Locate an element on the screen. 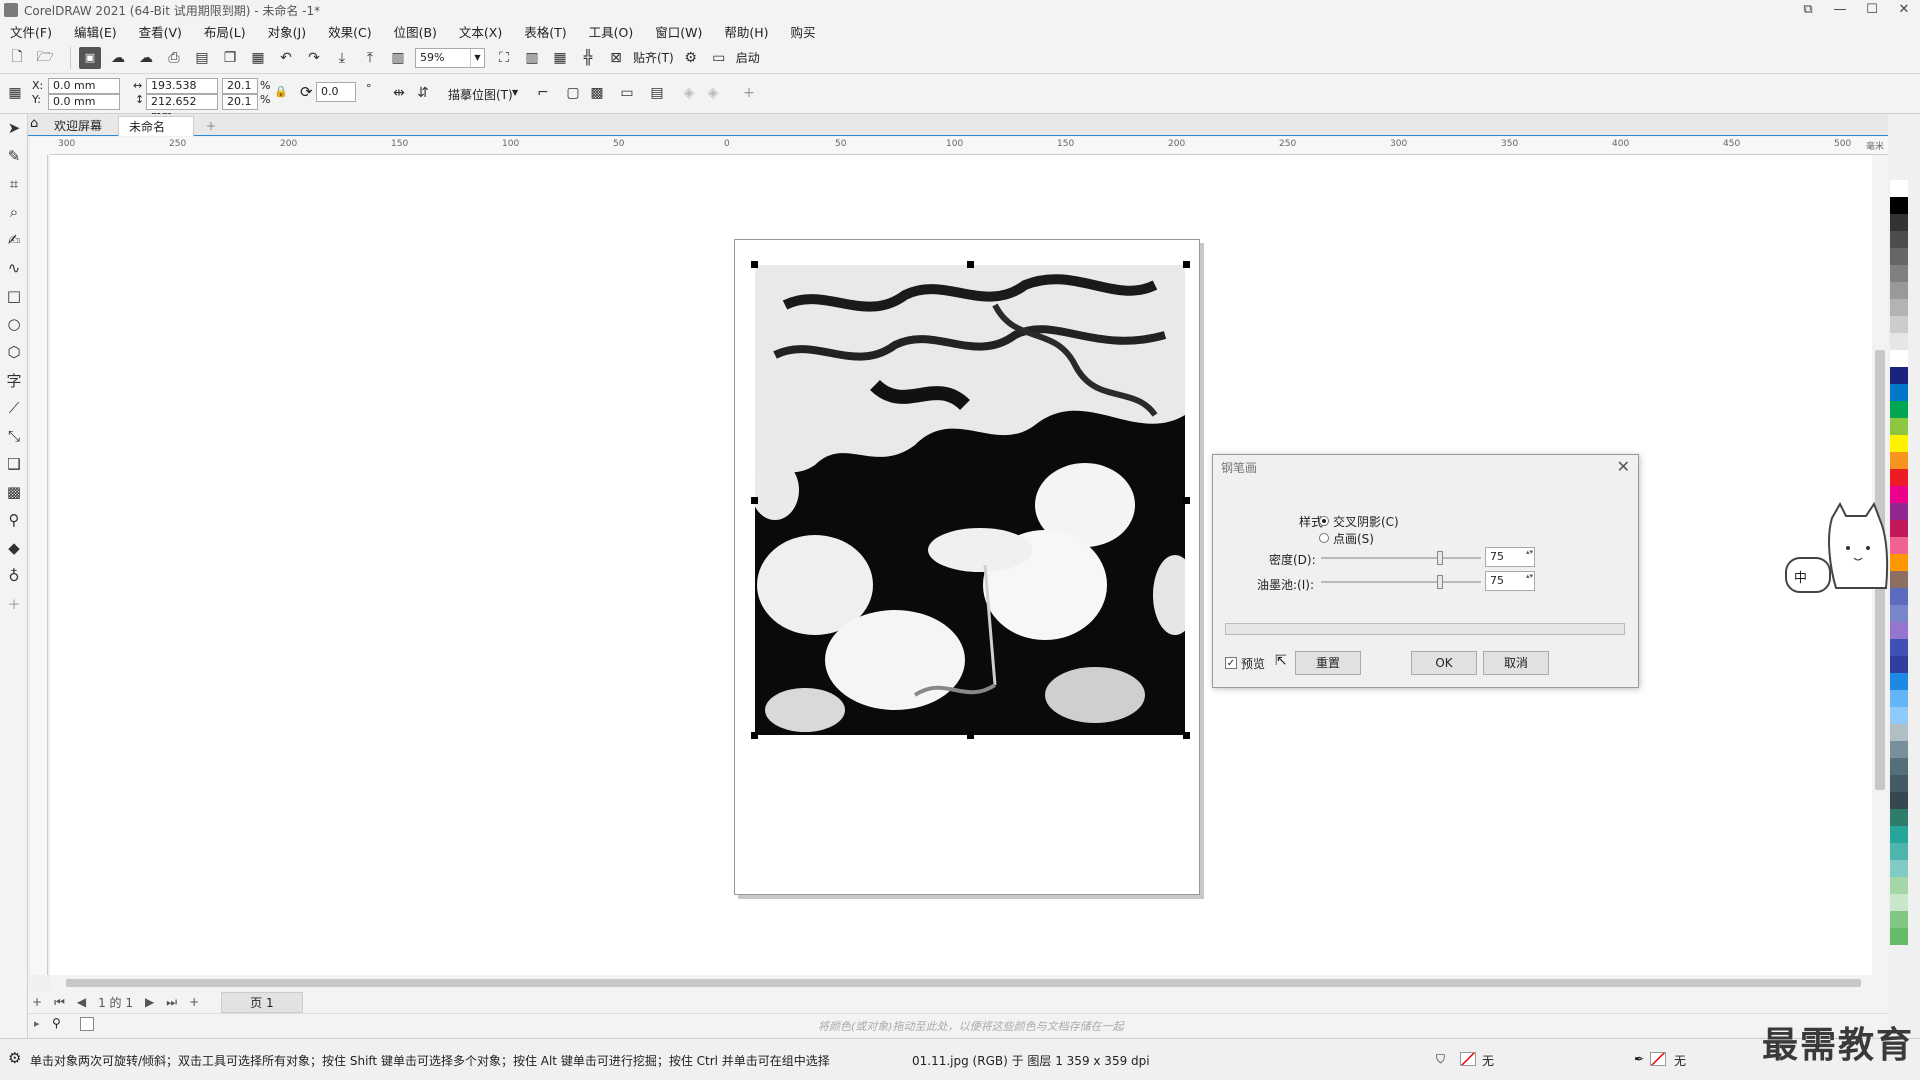 Image resolution: width=1920 pixels, height=1080 pixels. menu-table: 表格(T) is located at coordinates (545, 31).